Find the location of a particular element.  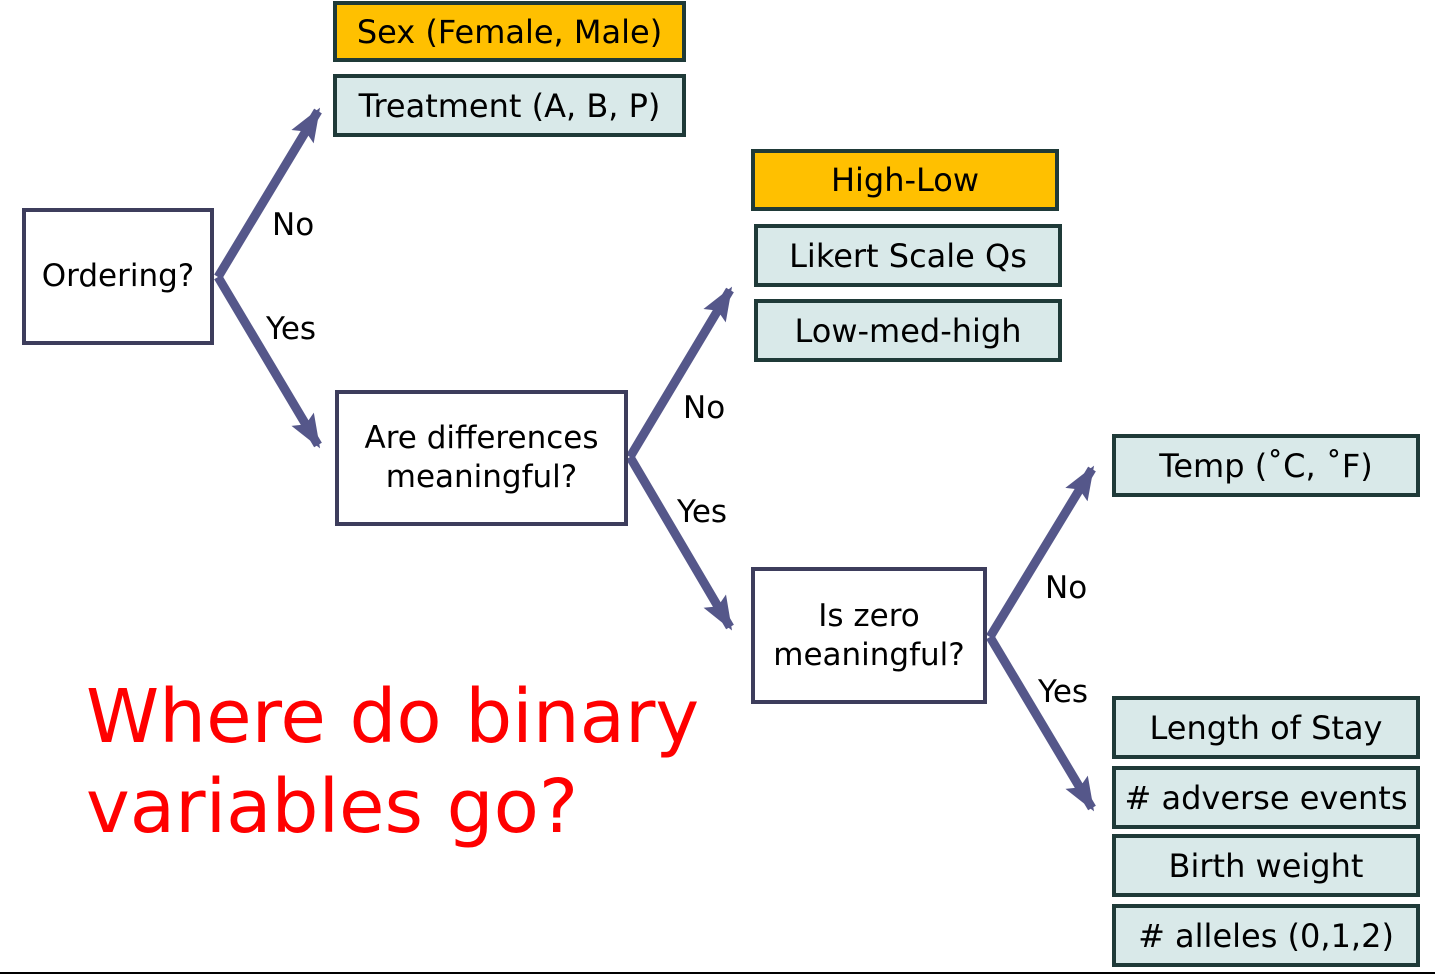

zero-question-line2: meaningful? is located at coordinates (869, 654).